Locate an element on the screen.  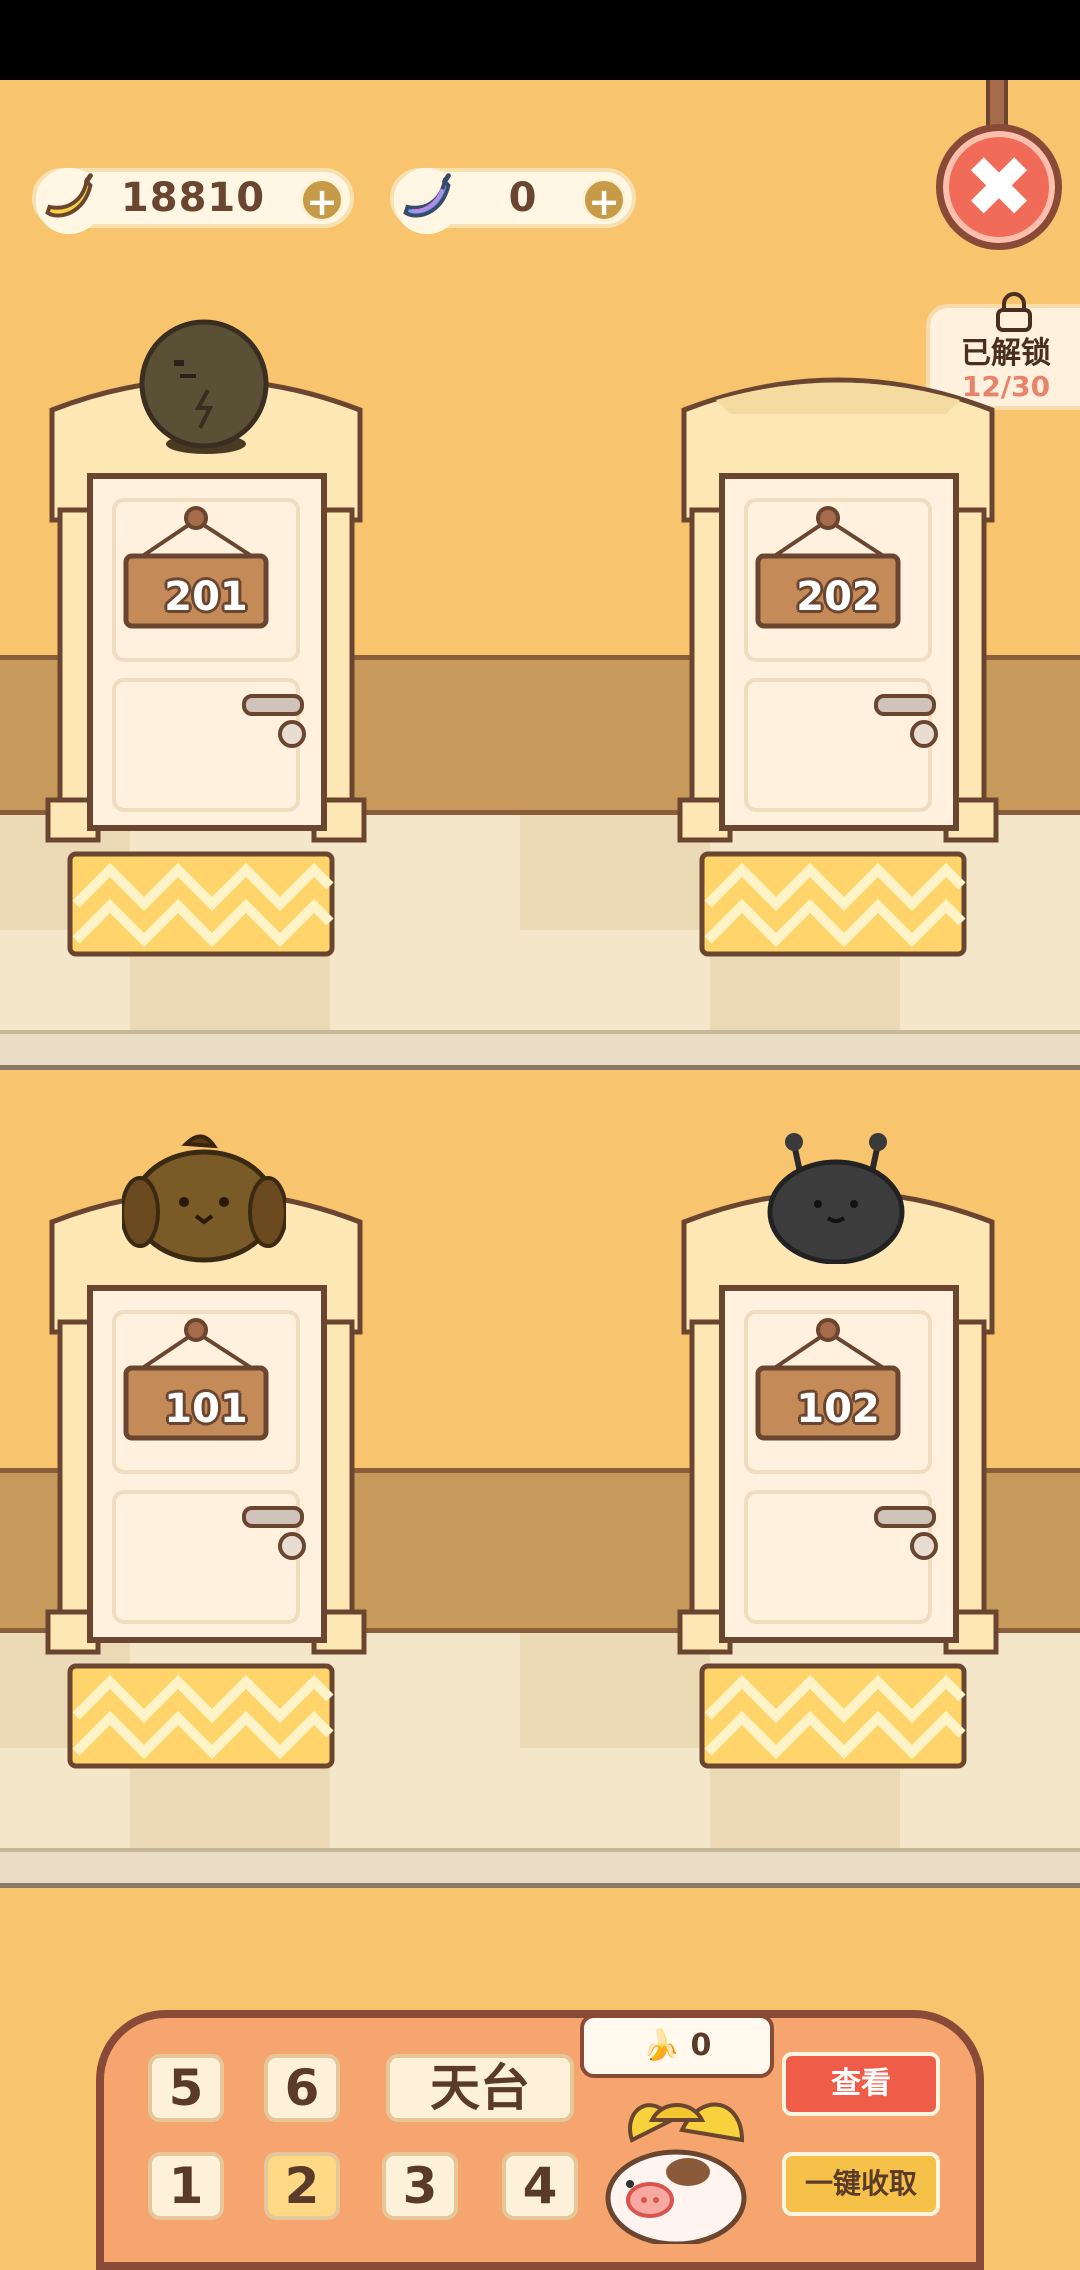
floor-edge-lower is located at coordinates (540, 1868).